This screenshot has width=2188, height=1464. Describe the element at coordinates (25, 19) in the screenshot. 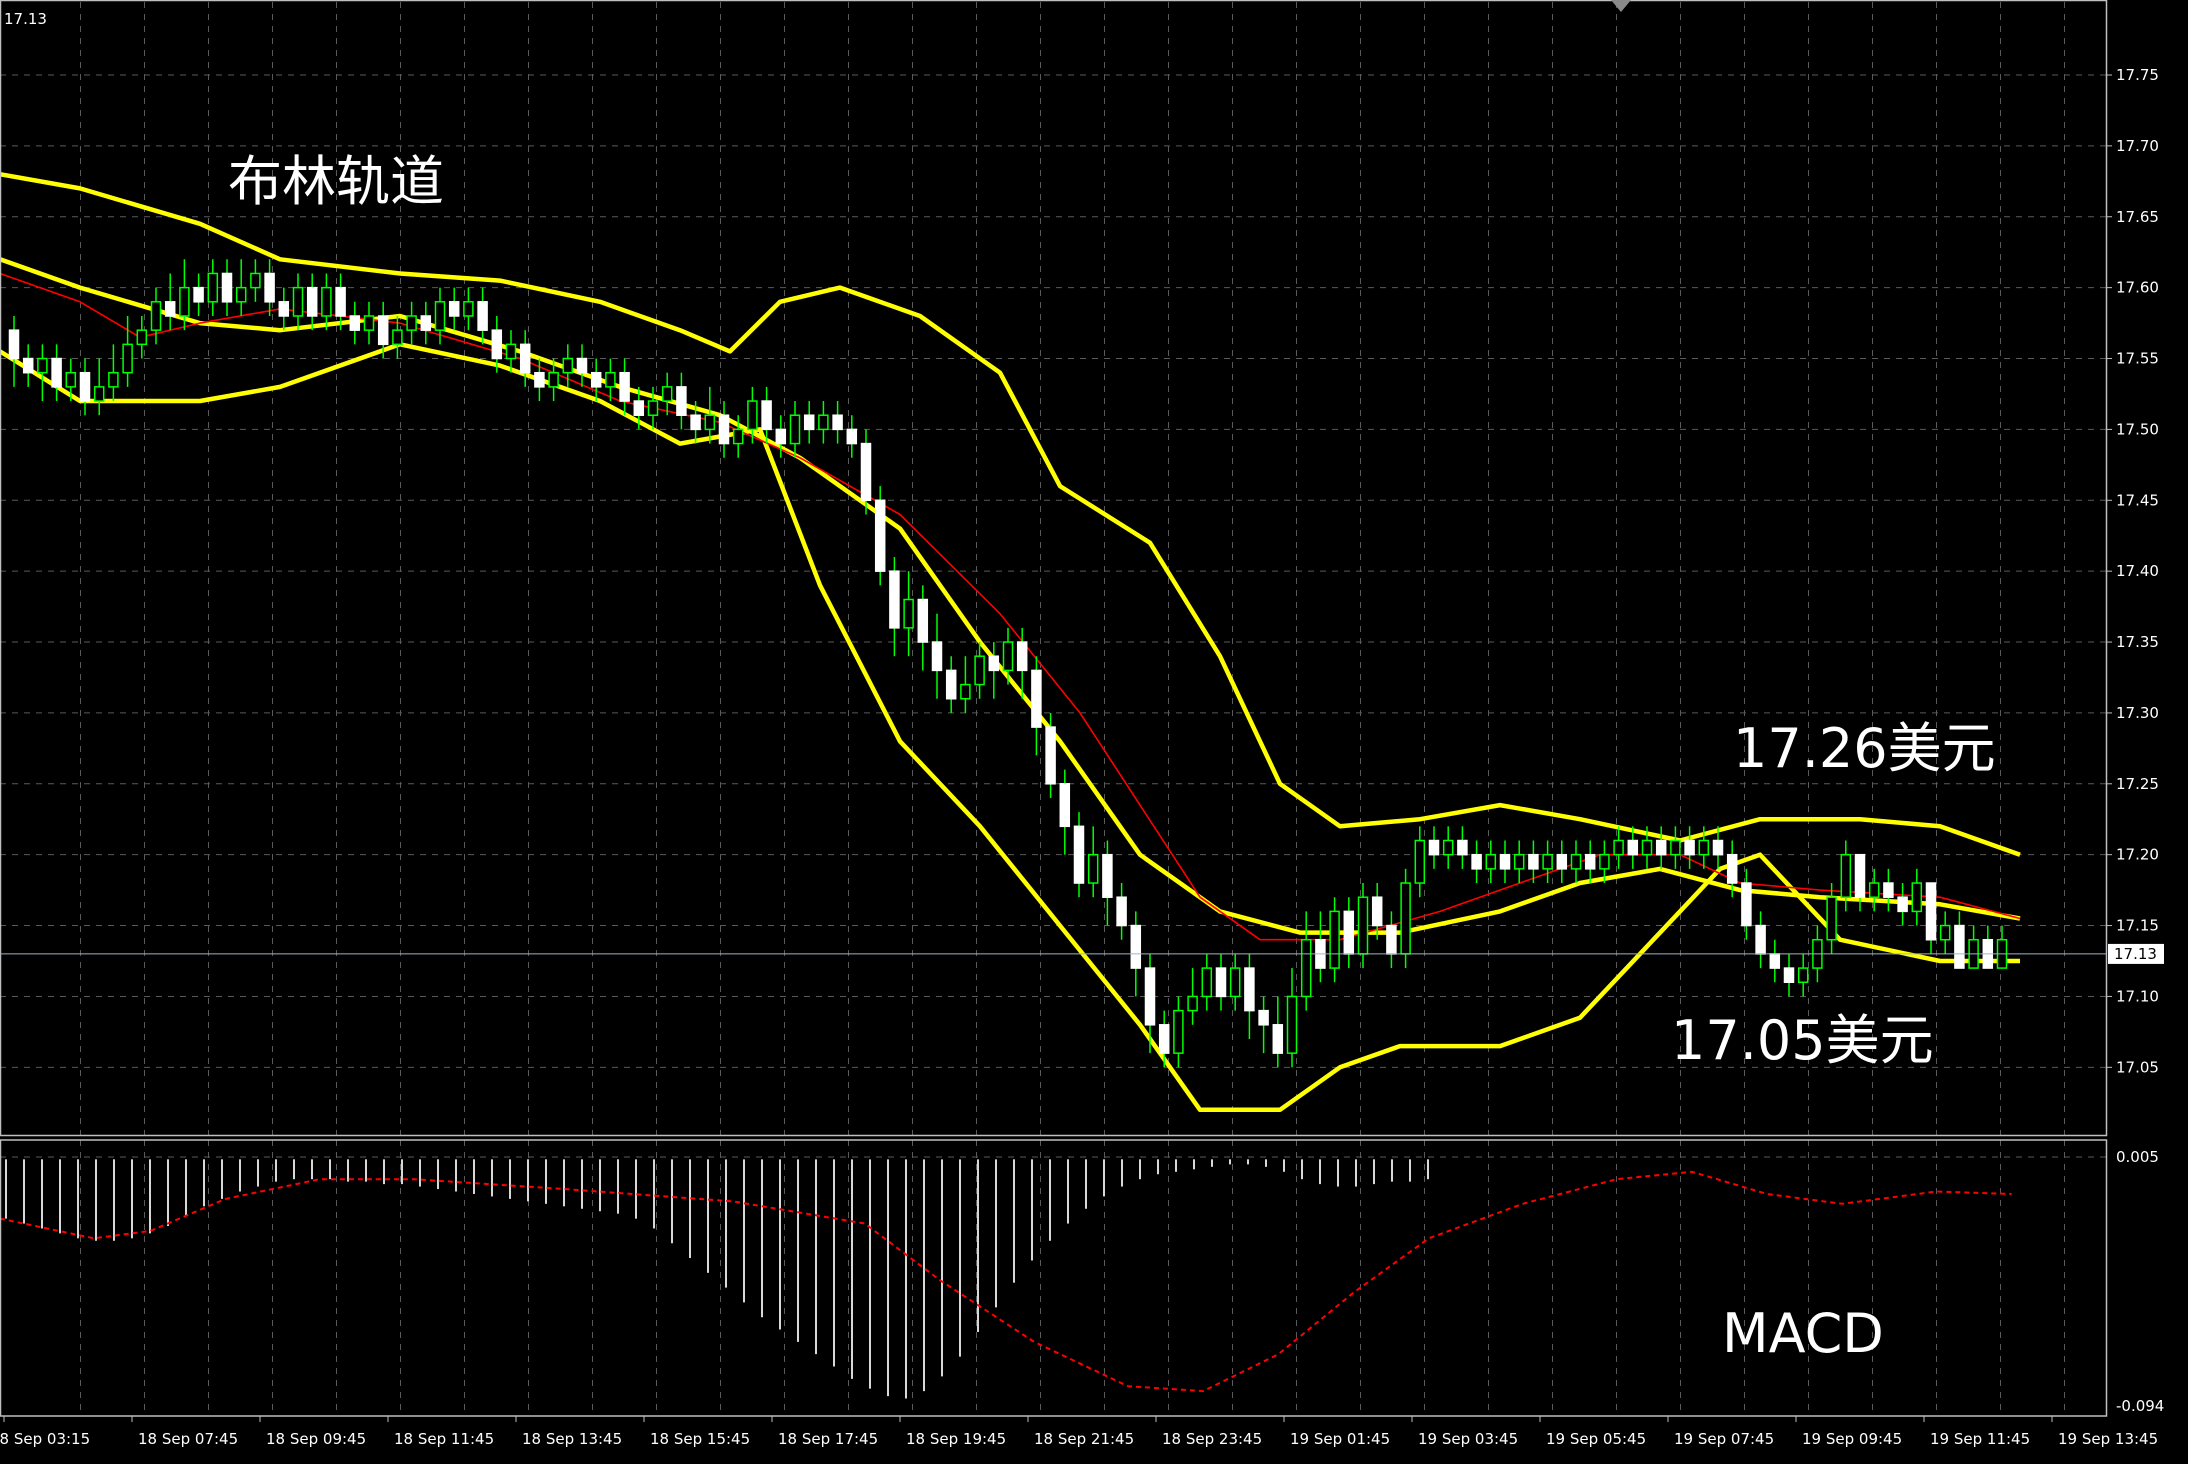

I see `corner-price-label: 17.13` at that location.